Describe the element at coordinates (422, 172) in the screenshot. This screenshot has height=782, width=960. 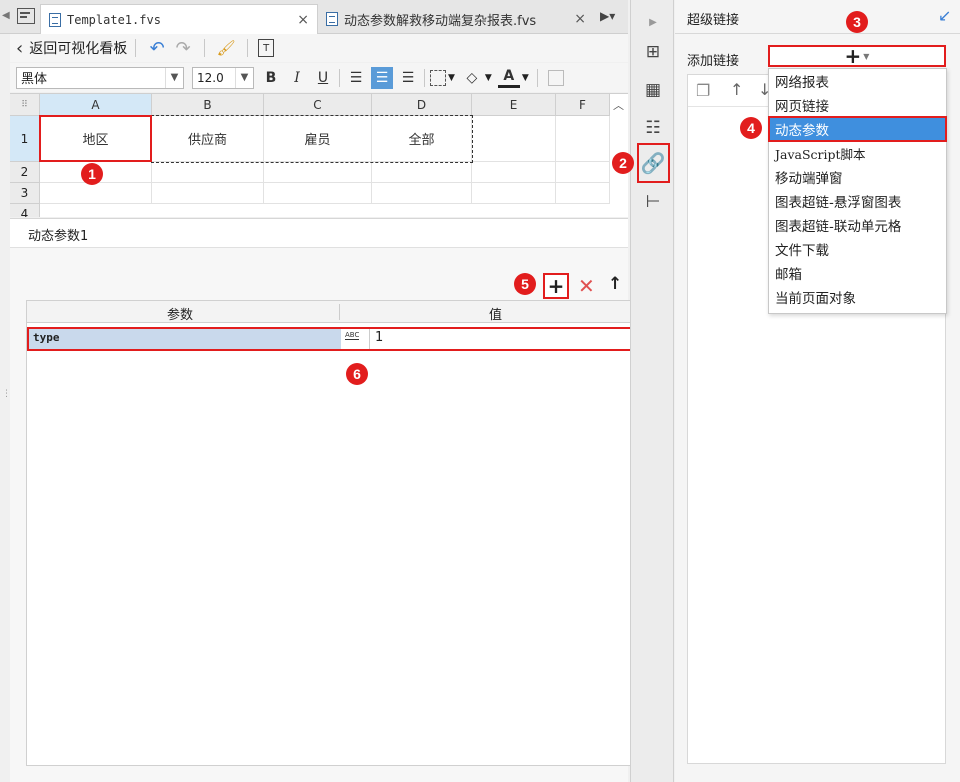
I see `cell-d2` at that location.